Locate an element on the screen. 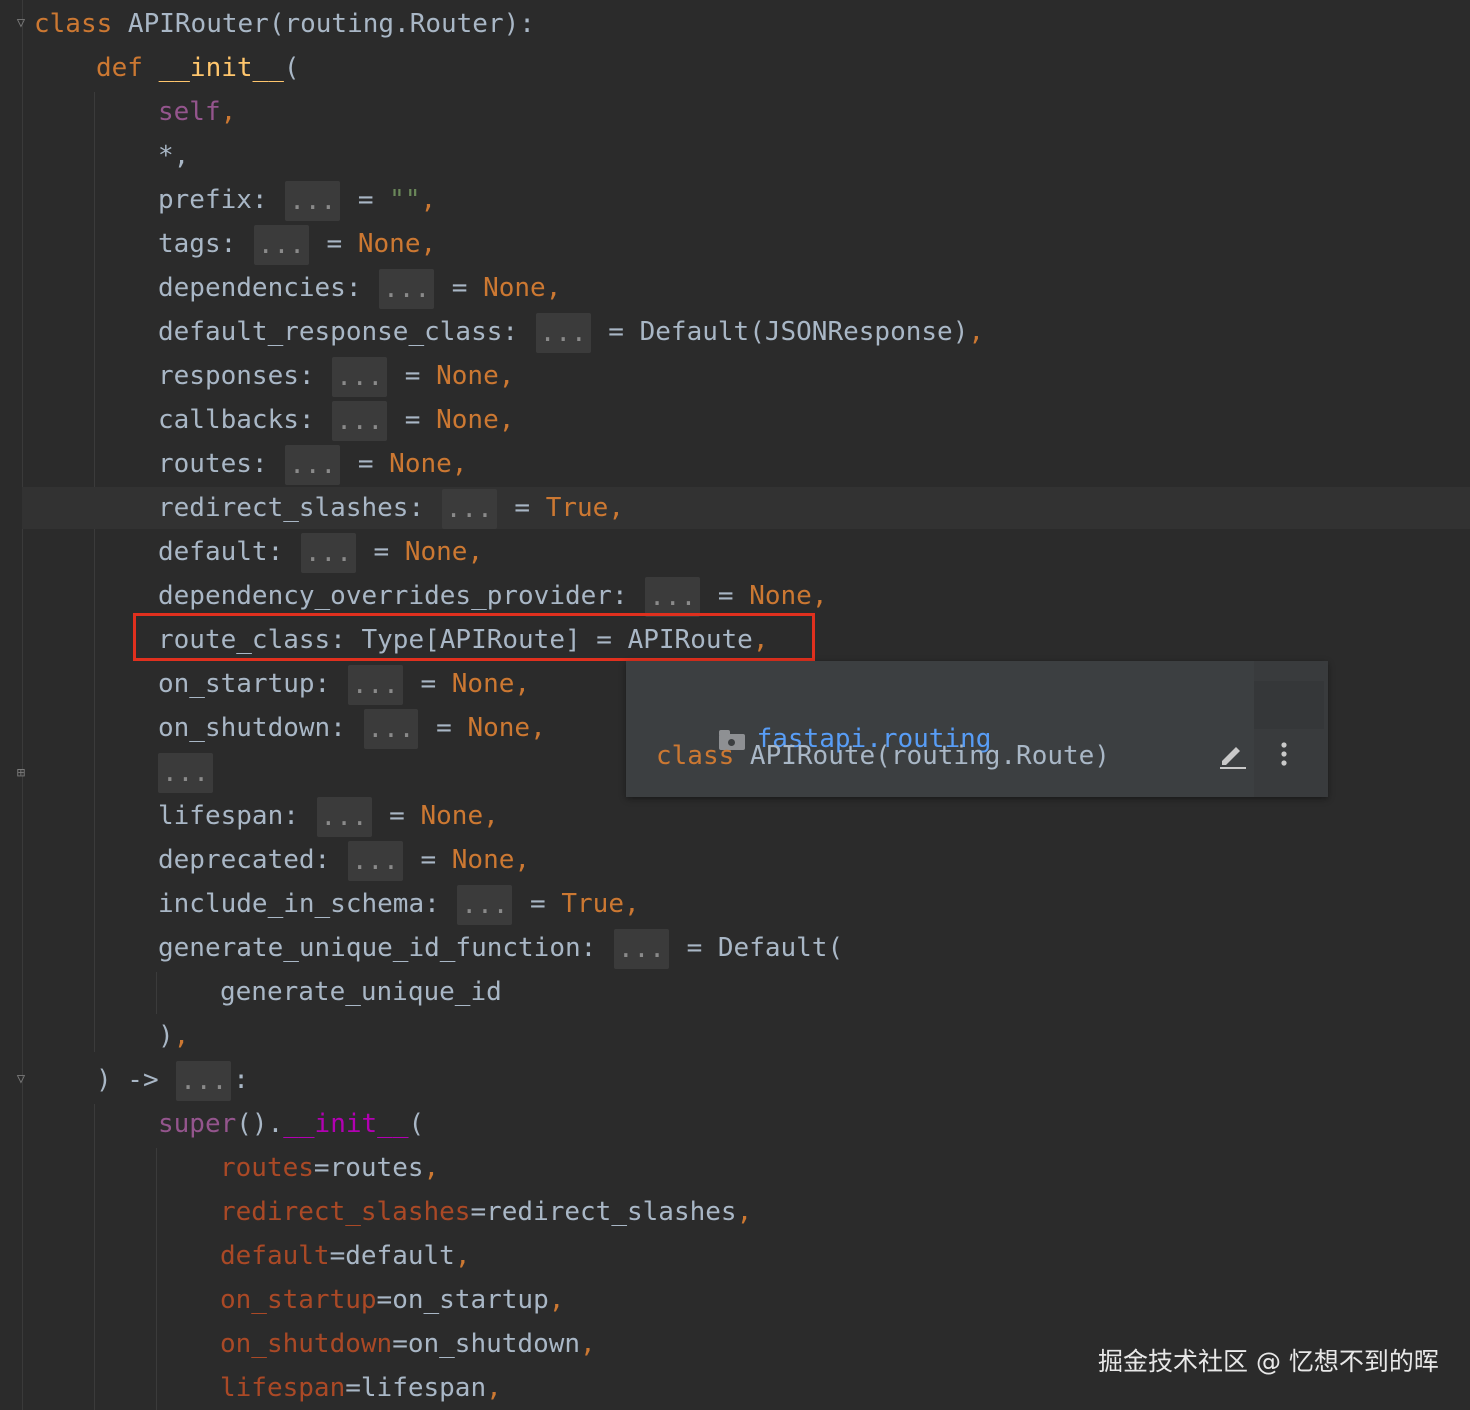 The image size is (1470, 1410). code-line-kwarg-default: default=default, is located at coordinates (345, 1256).